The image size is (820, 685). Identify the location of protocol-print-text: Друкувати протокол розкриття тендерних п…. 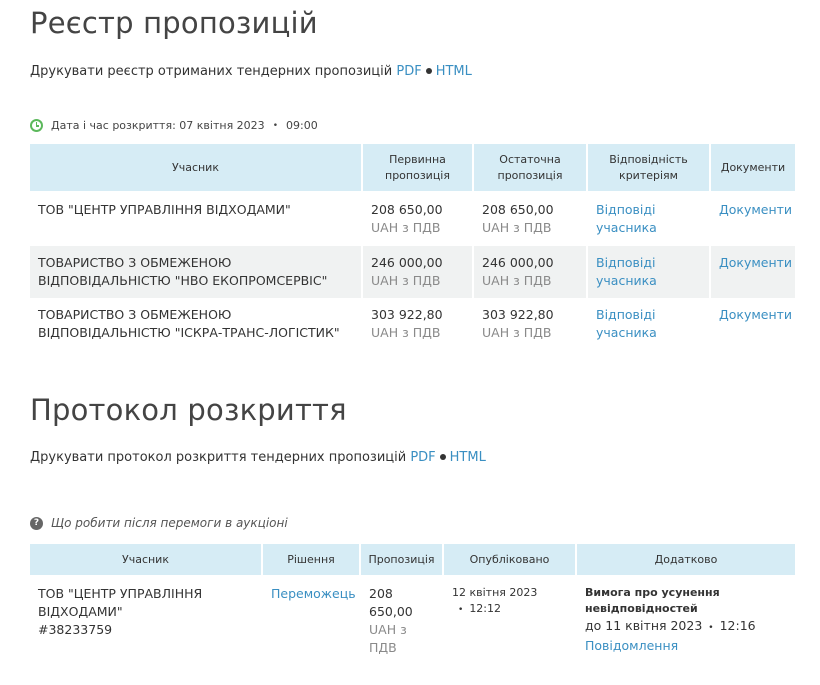
(218, 457).